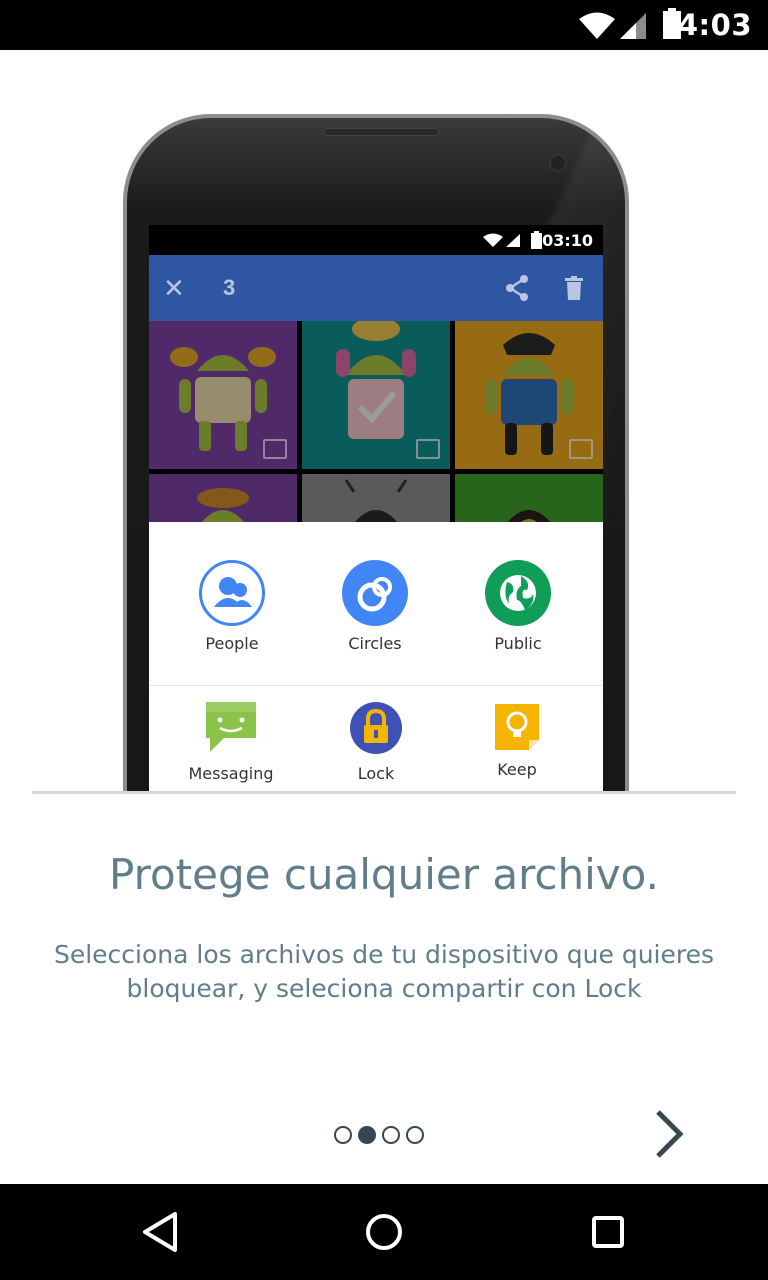  Describe the element at coordinates (231, 773) in the screenshot. I see `share-label: Messaging` at that location.